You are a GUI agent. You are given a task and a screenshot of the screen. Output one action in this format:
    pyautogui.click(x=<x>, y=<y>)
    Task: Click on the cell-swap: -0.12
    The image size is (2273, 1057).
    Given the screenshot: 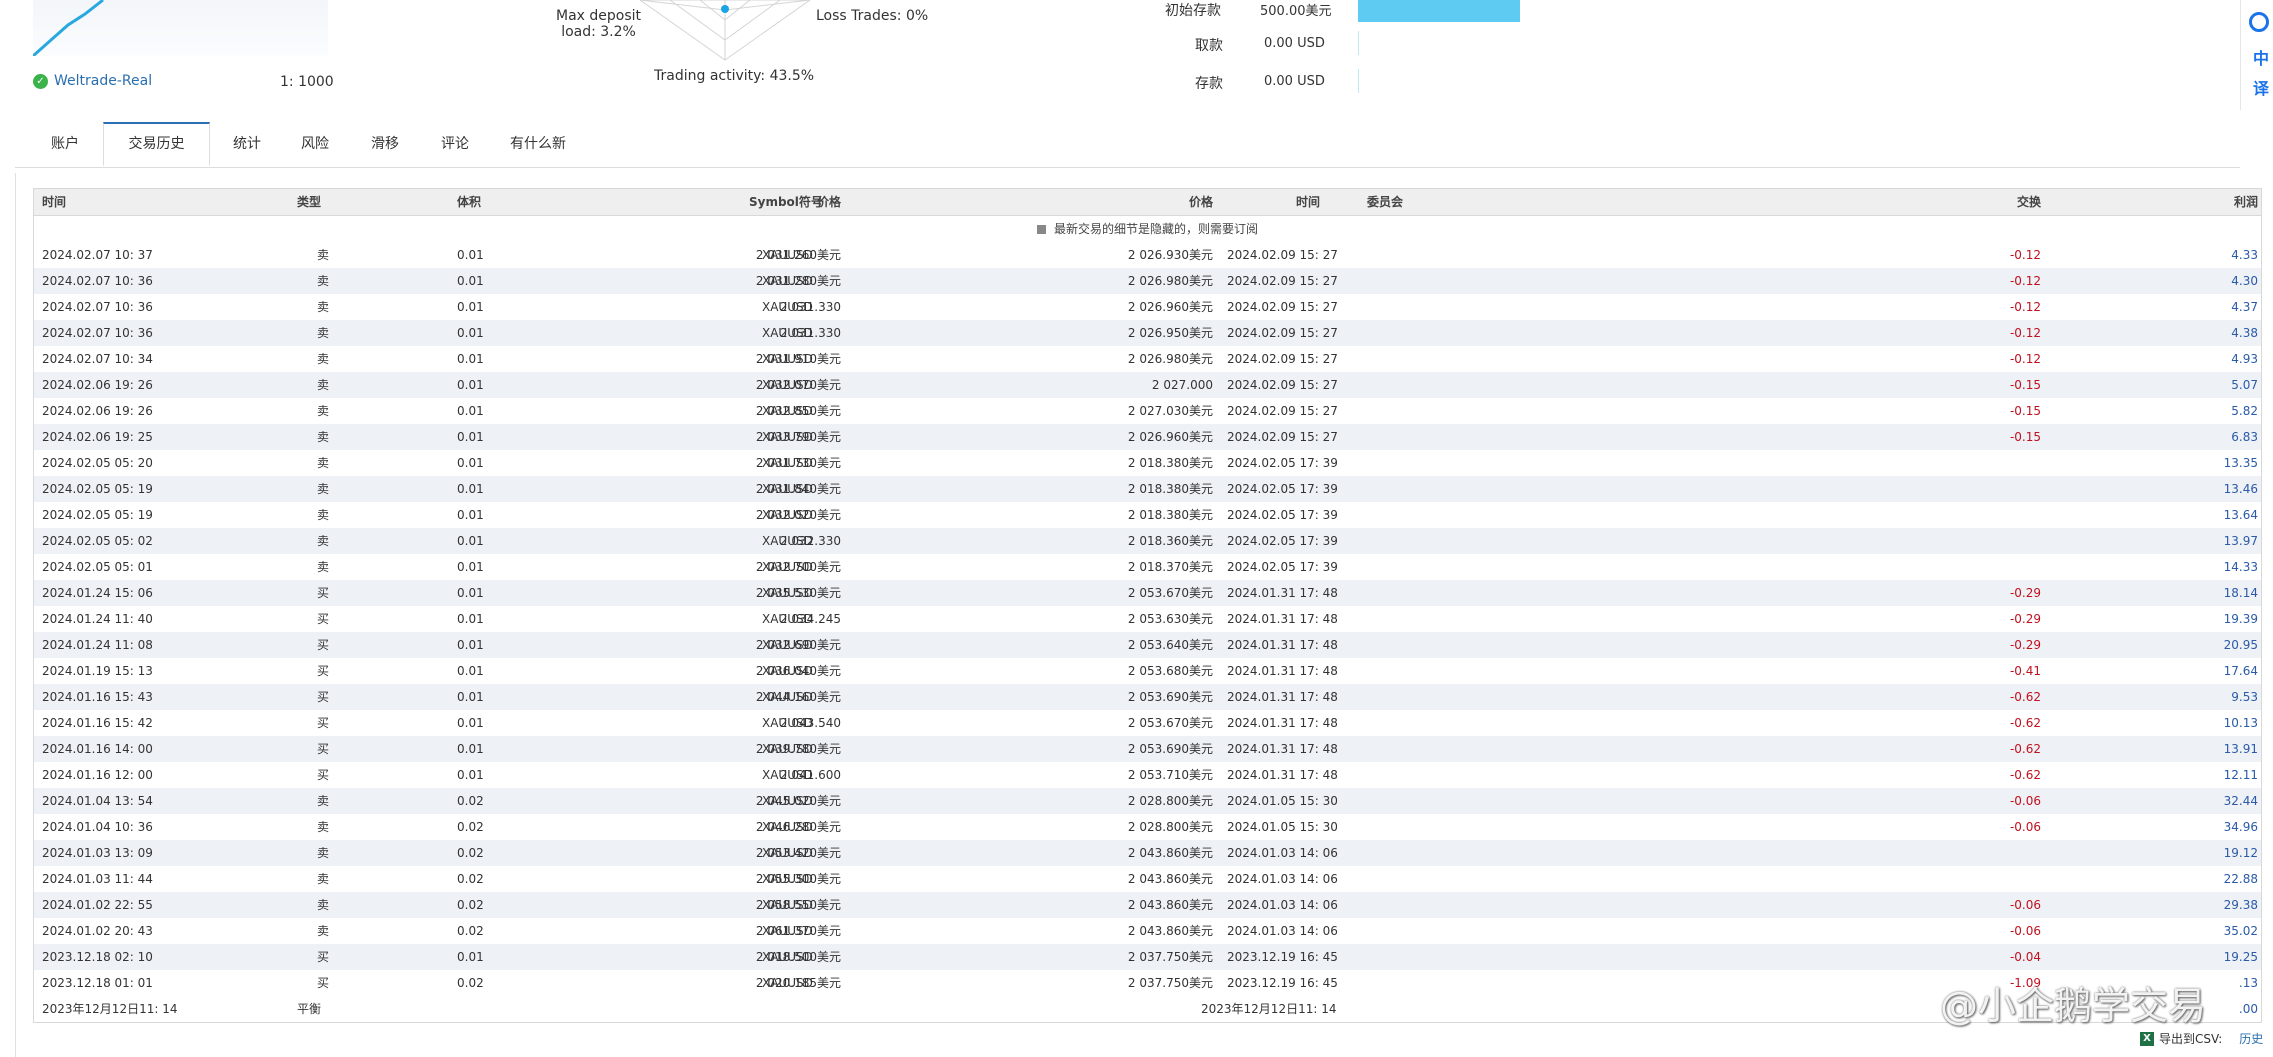 What is the action you would take?
    pyautogui.click(x=2025, y=281)
    